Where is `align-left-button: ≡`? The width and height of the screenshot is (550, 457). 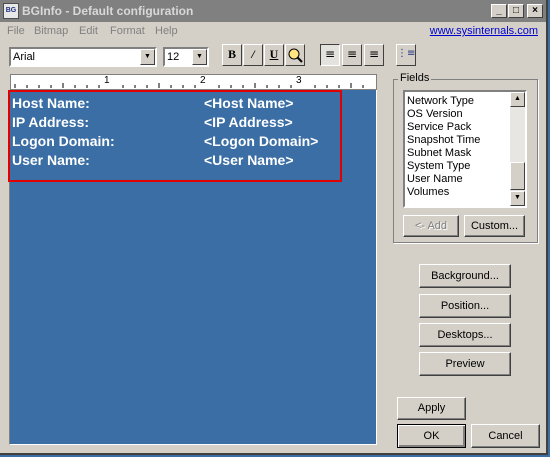 align-left-button: ≡ is located at coordinates (330, 55).